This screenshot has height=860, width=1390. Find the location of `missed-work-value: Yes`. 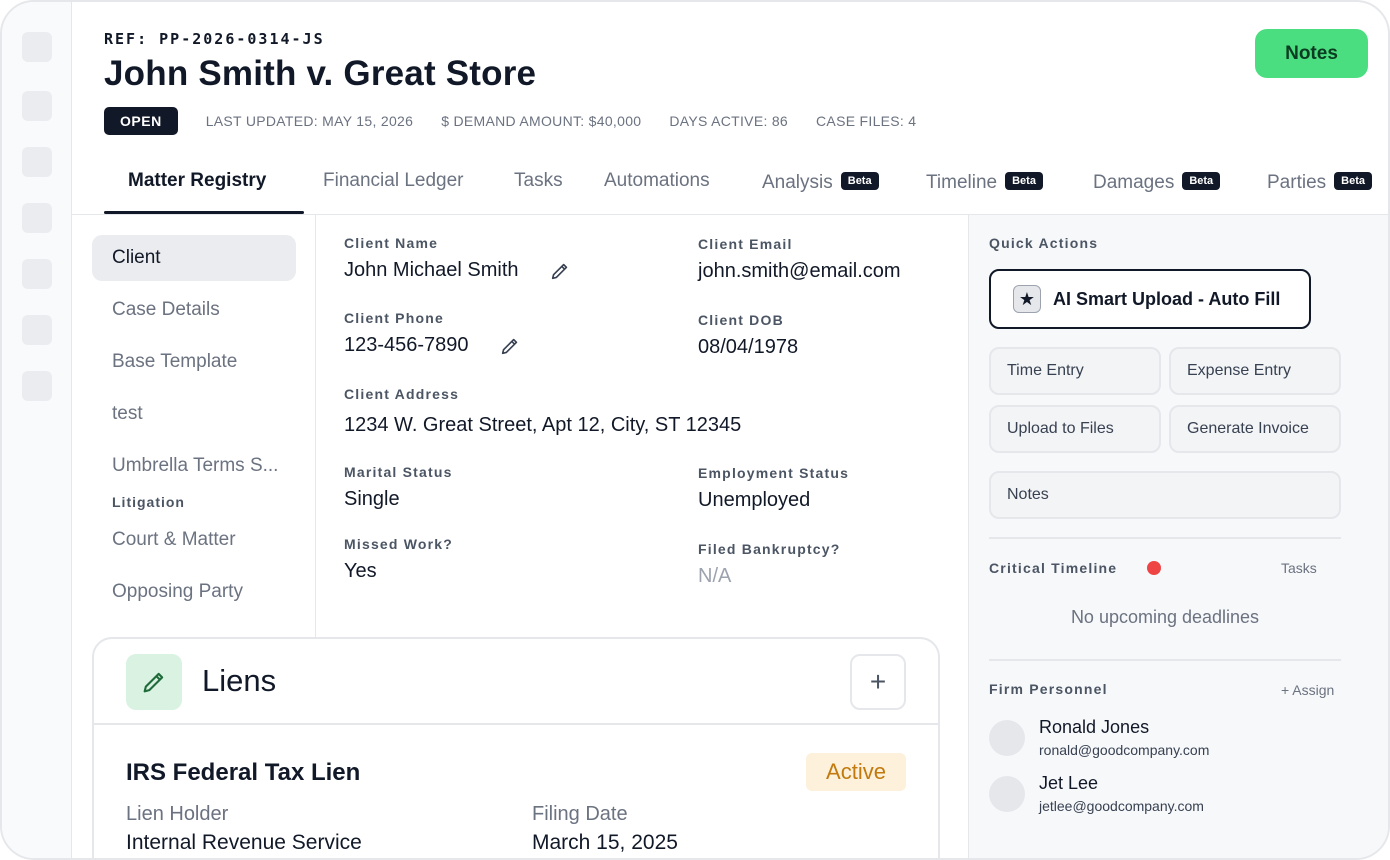

missed-work-value: Yes is located at coordinates (360, 571).